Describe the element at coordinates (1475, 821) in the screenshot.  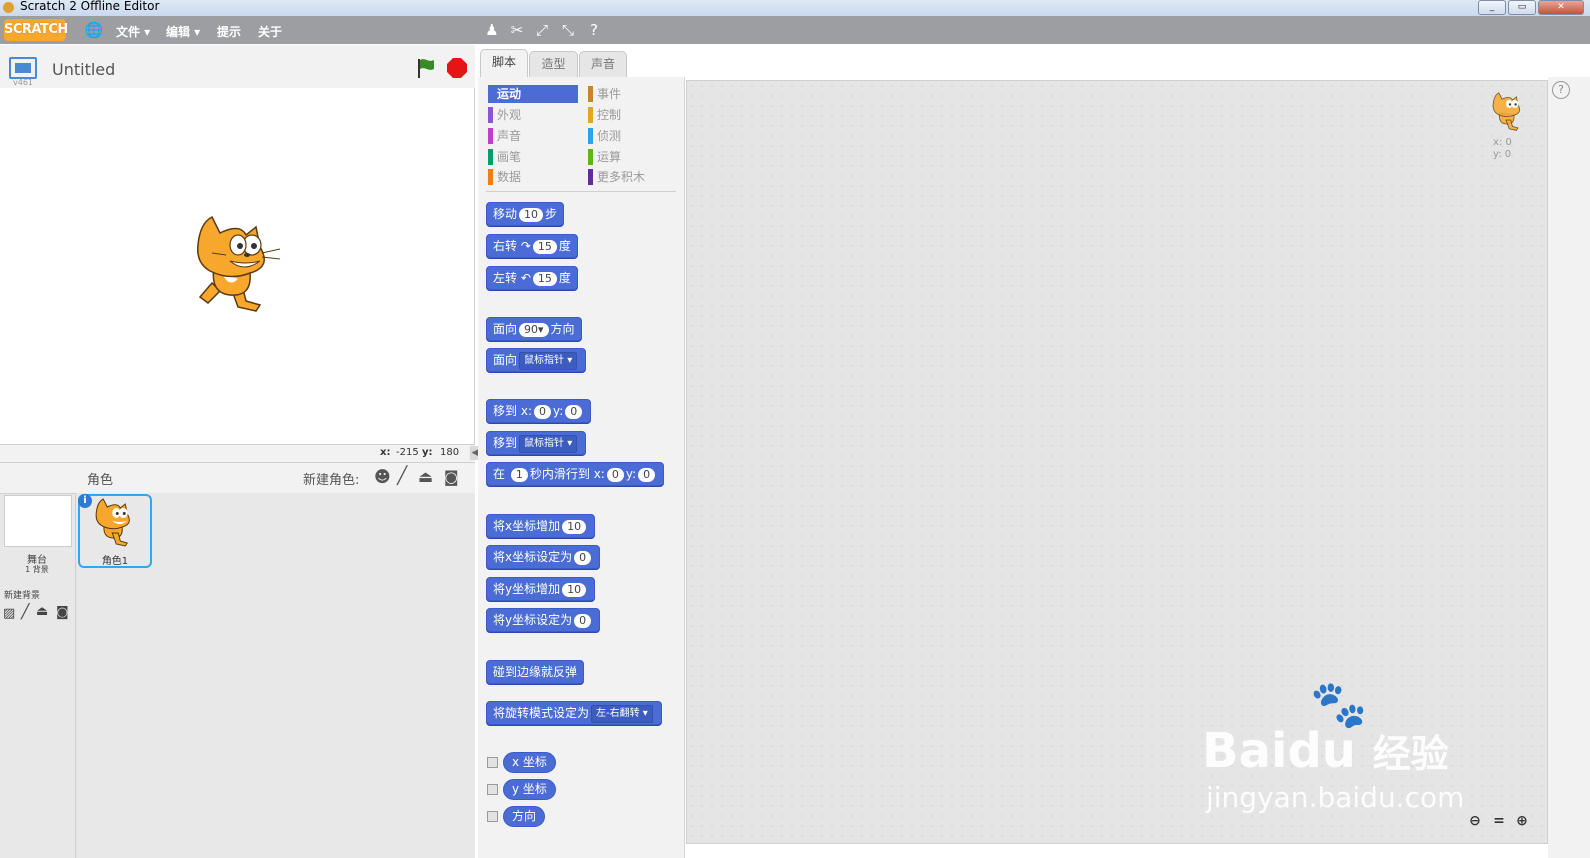
I see `zoom-out-icon: ⊖` at that location.